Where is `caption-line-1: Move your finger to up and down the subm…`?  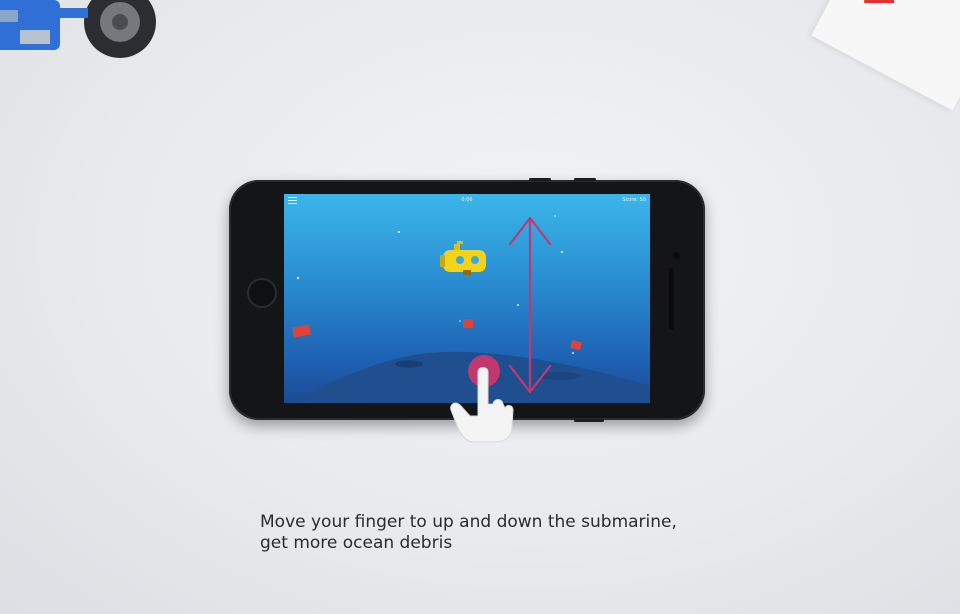 caption-line-1: Move your finger to up and down the subm… is located at coordinates (468, 522).